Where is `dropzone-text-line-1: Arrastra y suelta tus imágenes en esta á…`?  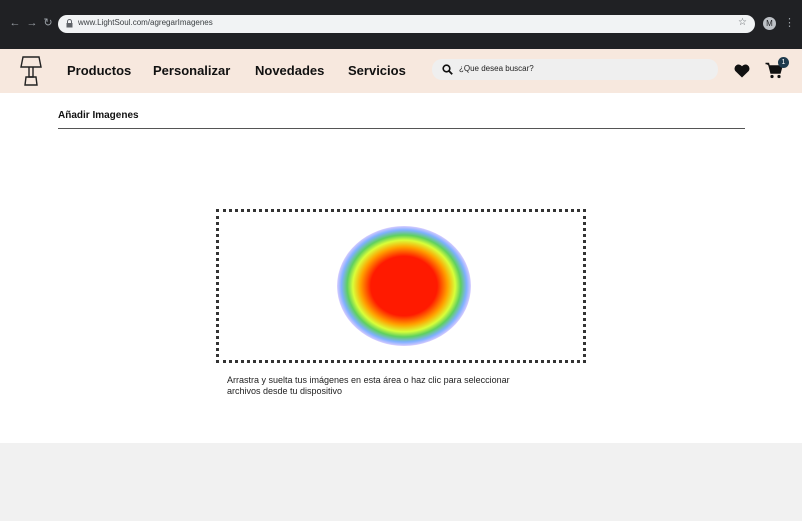
dropzone-text-line-1: Arrastra y suelta tus imágenes en esta á… is located at coordinates (368, 380).